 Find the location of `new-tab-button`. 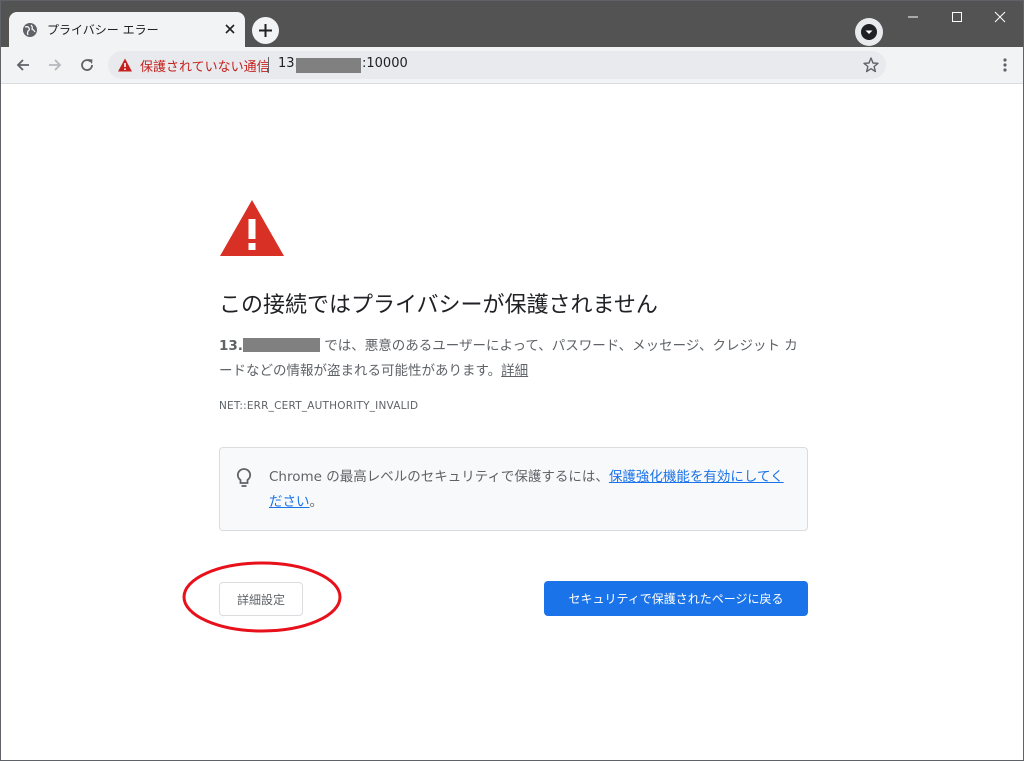

new-tab-button is located at coordinates (265, 30).